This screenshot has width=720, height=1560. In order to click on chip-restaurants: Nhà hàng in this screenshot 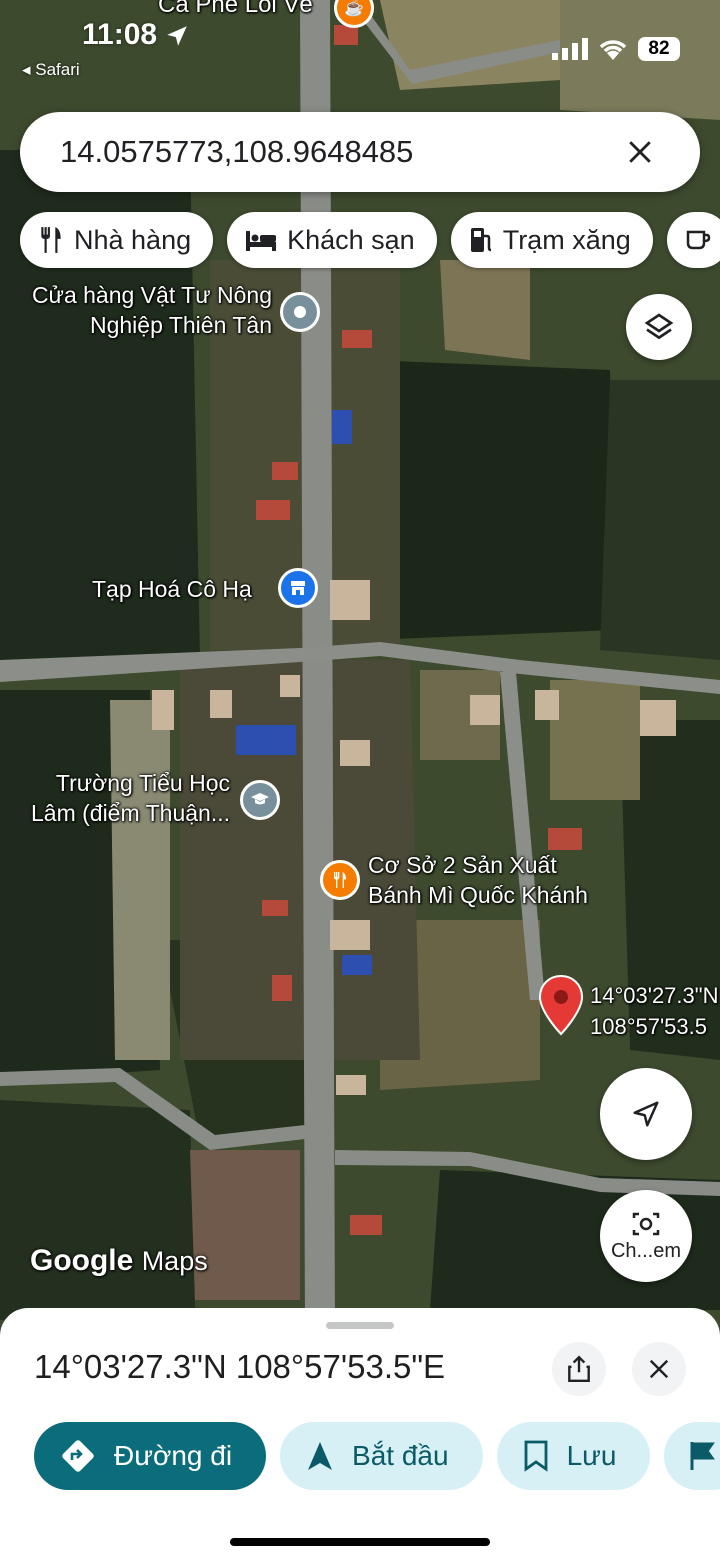, I will do `click(117, 240)`.